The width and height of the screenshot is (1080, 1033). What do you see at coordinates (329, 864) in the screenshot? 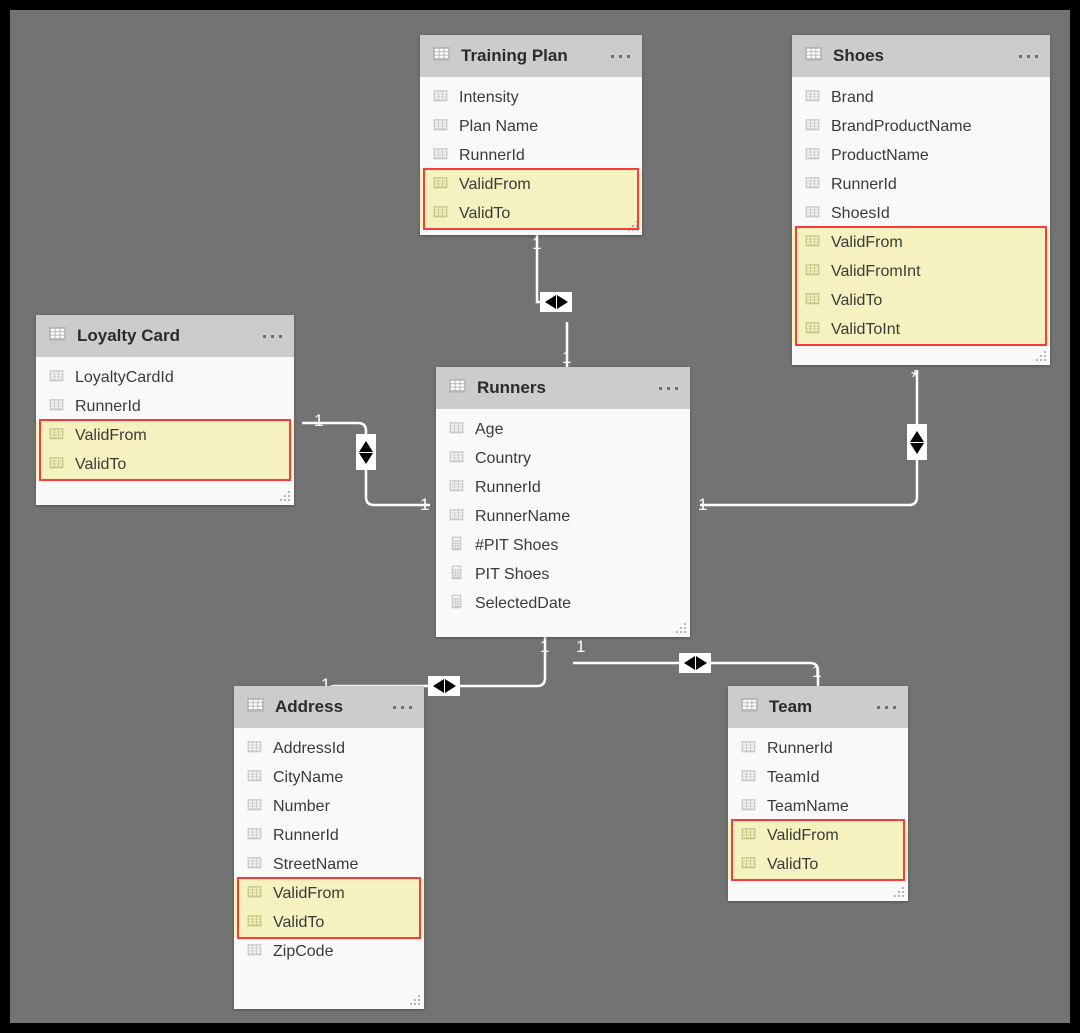
I see `table-field-row: StreetName` at bounding box center [329, 864].